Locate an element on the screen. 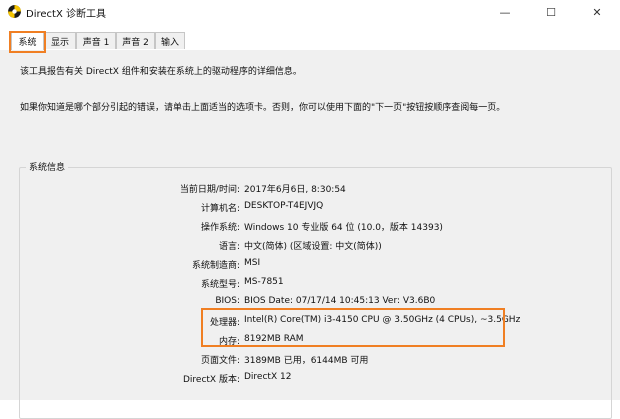 This screenshot has width=620, height=419. maximize-button: ☐ is located at coordinates (551, 12).